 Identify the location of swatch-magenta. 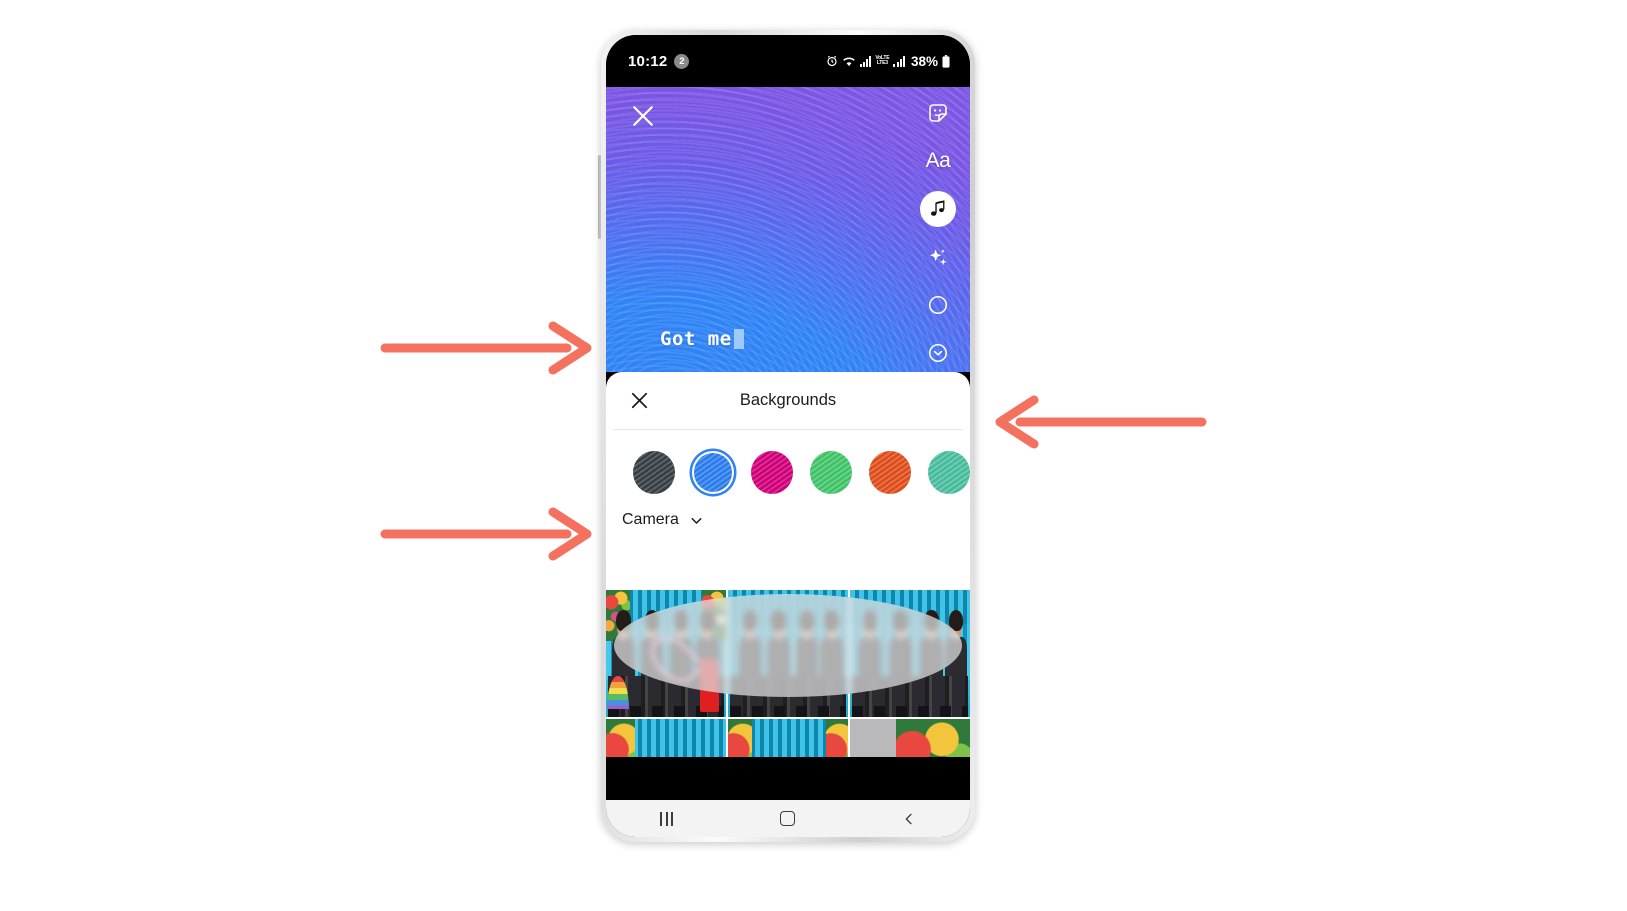
(772, 472).